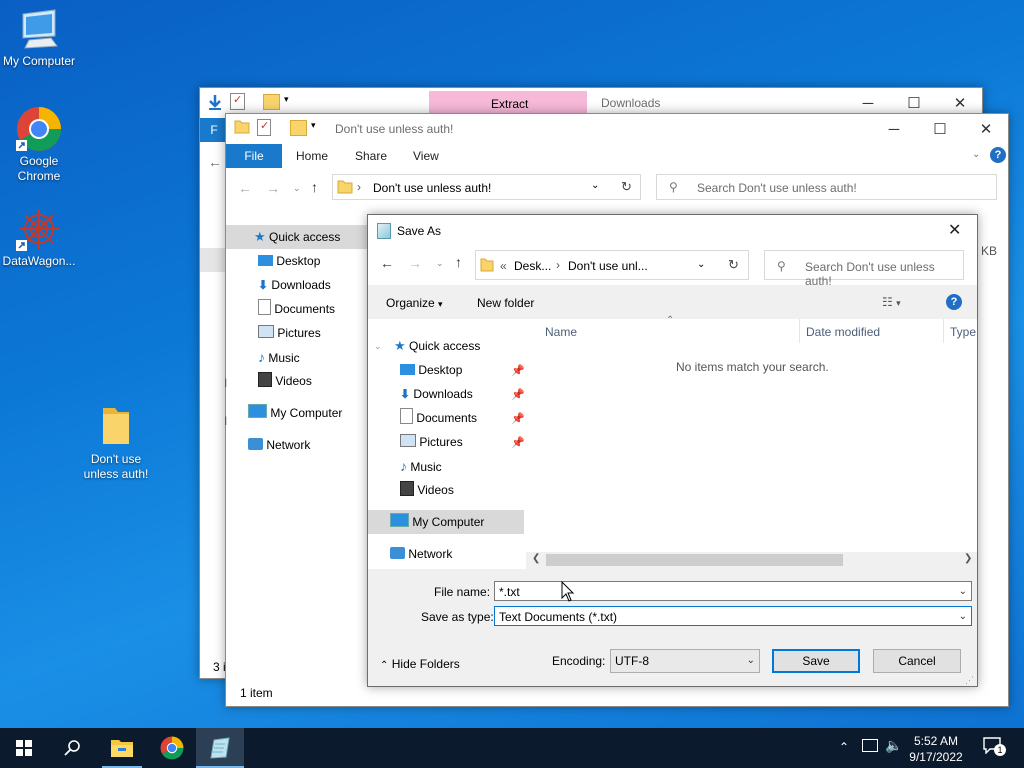 The width and height of the screenshot is (1024, 768). I want to click on resize-grip: ⋰, so click(969, 680).